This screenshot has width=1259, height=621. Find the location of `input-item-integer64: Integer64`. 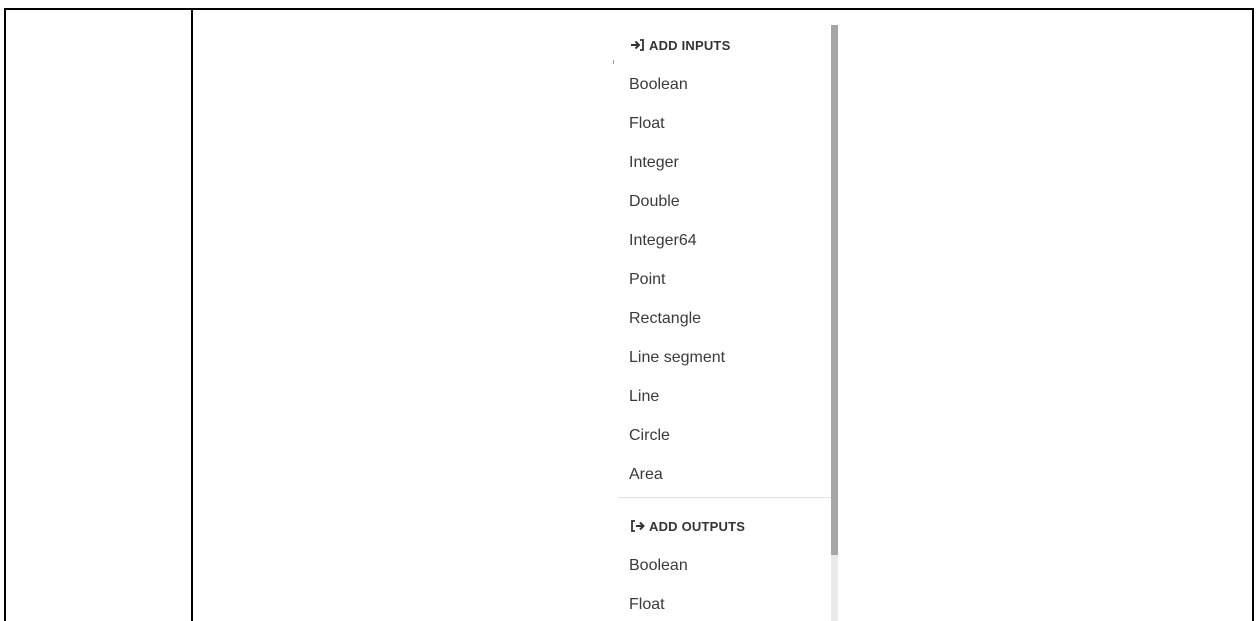

input-item-integer64: Integer64 is located at coordinates (723, 240).